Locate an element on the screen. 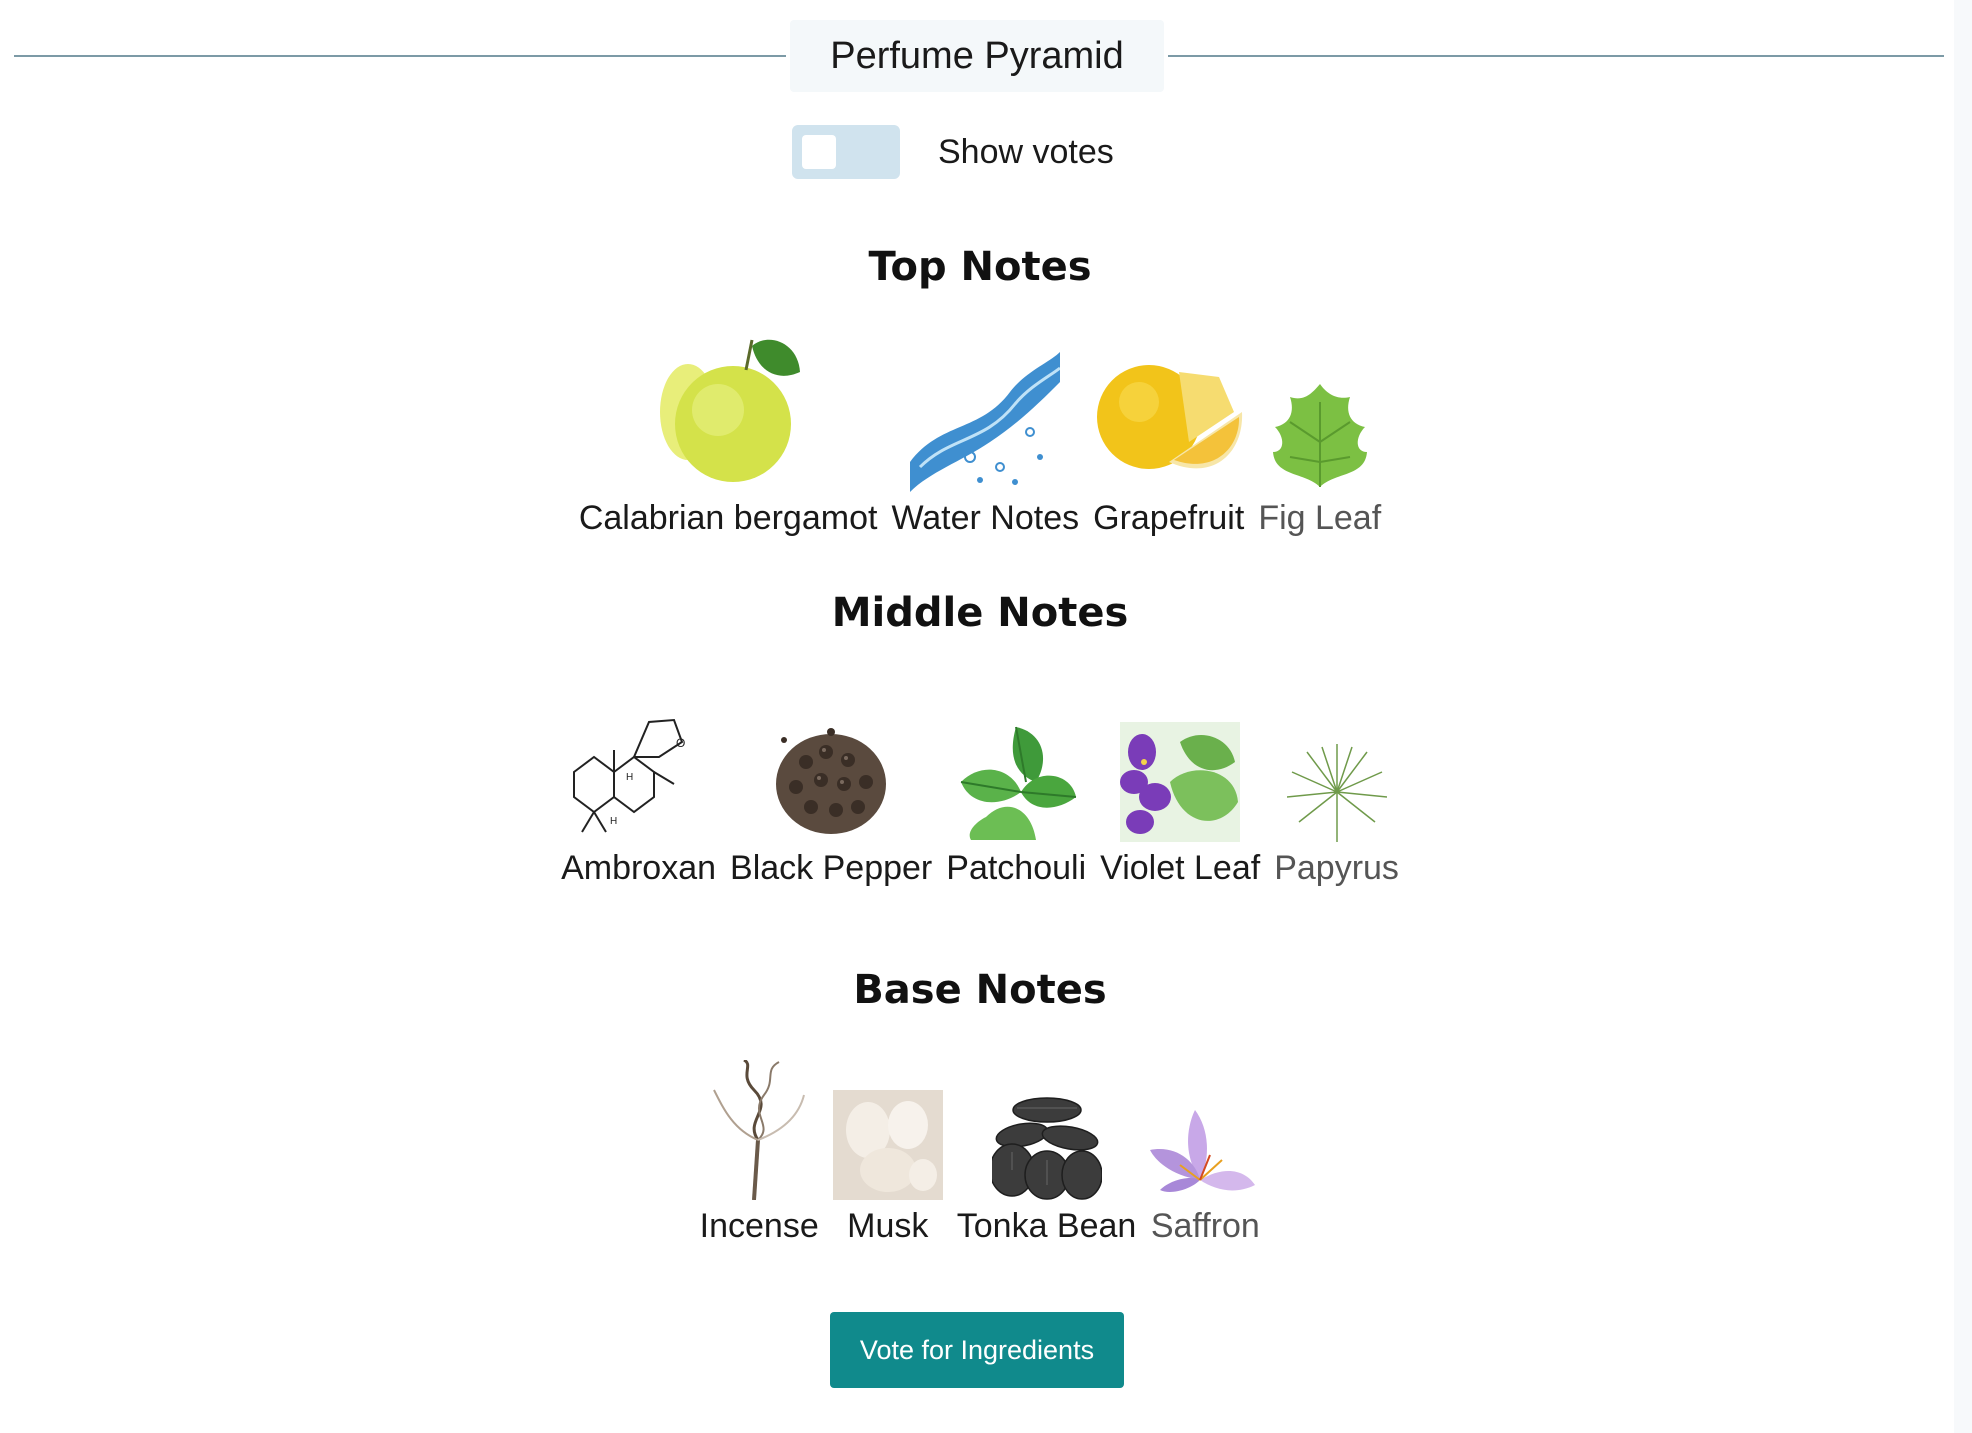  molecule-structure-icon: O H H is located at coordinates (628, 775).